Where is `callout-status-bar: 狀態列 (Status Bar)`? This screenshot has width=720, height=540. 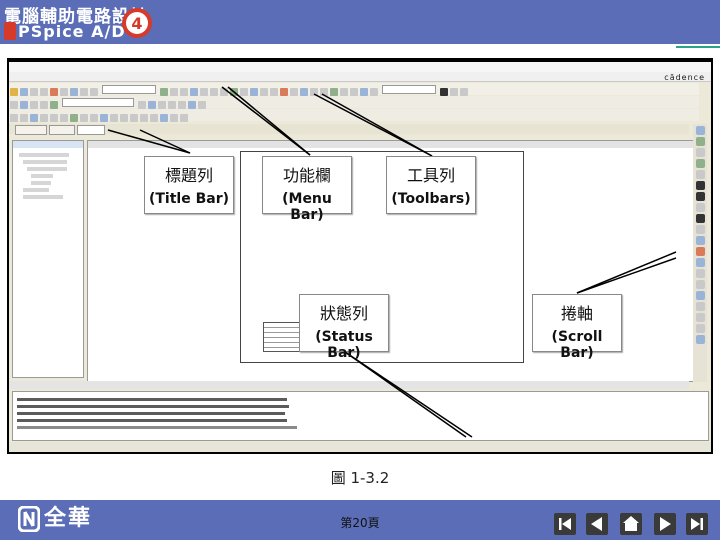 callout-status-bar: 狀態列 (Status Bar) is located at coordinates (344, 327).